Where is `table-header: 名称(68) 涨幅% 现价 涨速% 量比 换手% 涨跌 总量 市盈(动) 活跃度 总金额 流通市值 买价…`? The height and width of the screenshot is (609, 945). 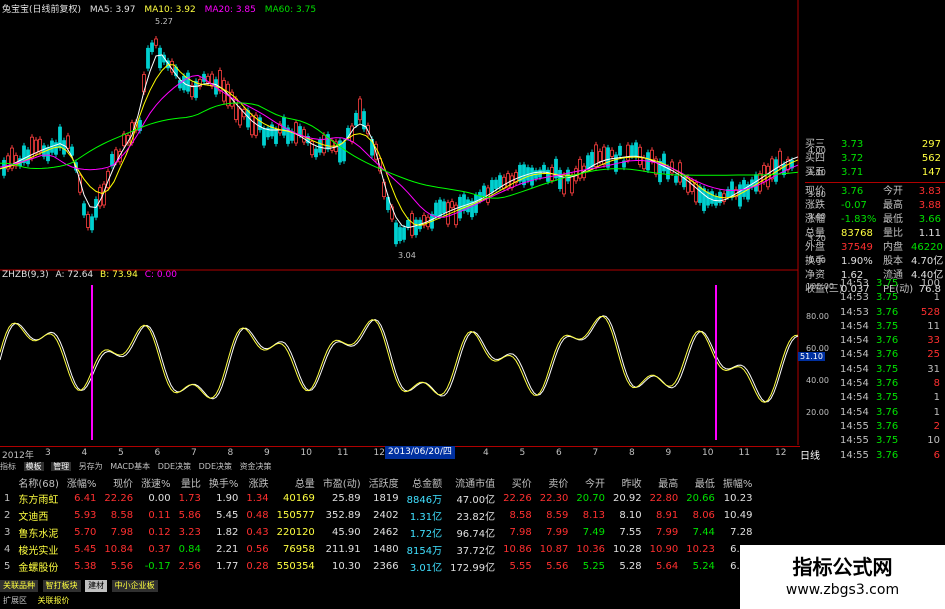 table-header: 名称(68) 涨幅% 现价 涨速% 量比 换手% 涨跌 总量 市盈(动) 活跃度 总金额 流通市值 买价… is located at coordinates (378, 482).